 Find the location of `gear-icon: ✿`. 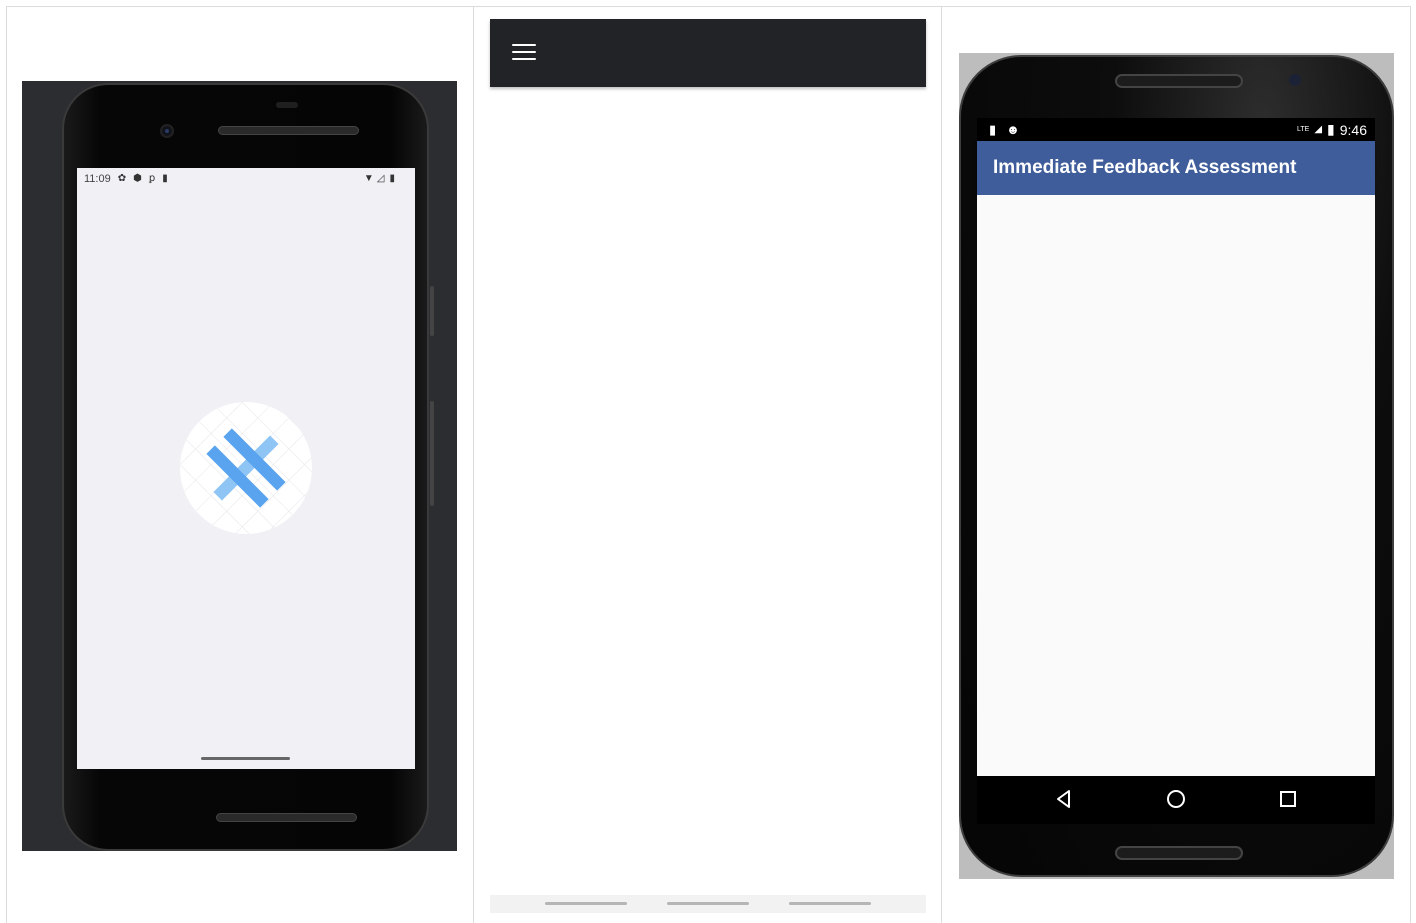

gear-icon: ✿ is located at coordinates (122, 178).